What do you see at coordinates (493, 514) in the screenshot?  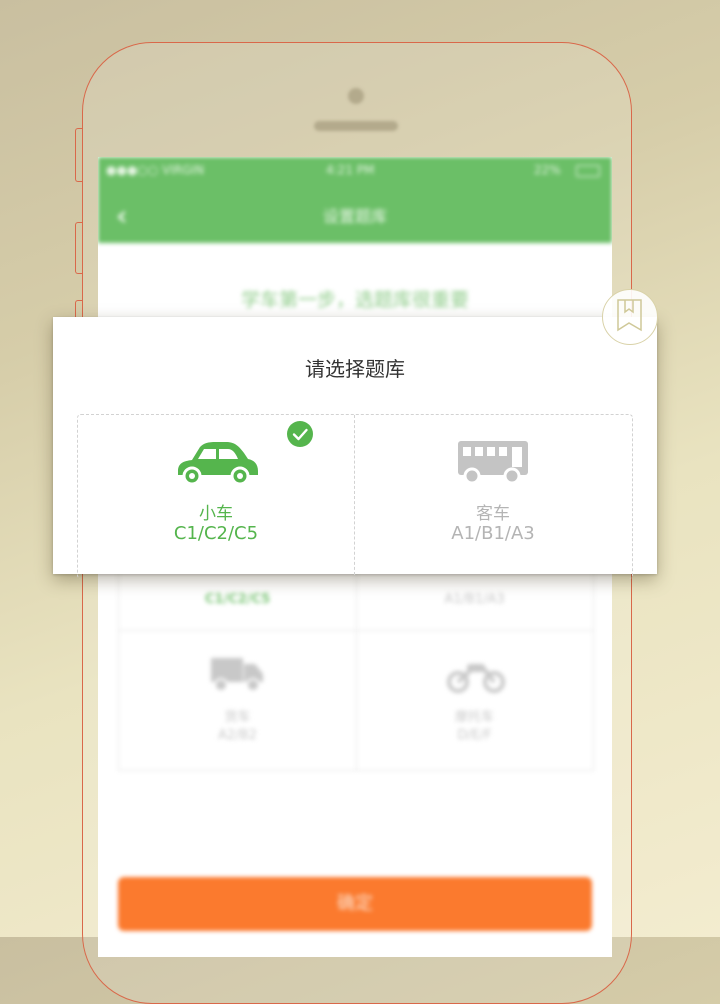 I see `option-name: 客车` at bounding box center [493, 514].